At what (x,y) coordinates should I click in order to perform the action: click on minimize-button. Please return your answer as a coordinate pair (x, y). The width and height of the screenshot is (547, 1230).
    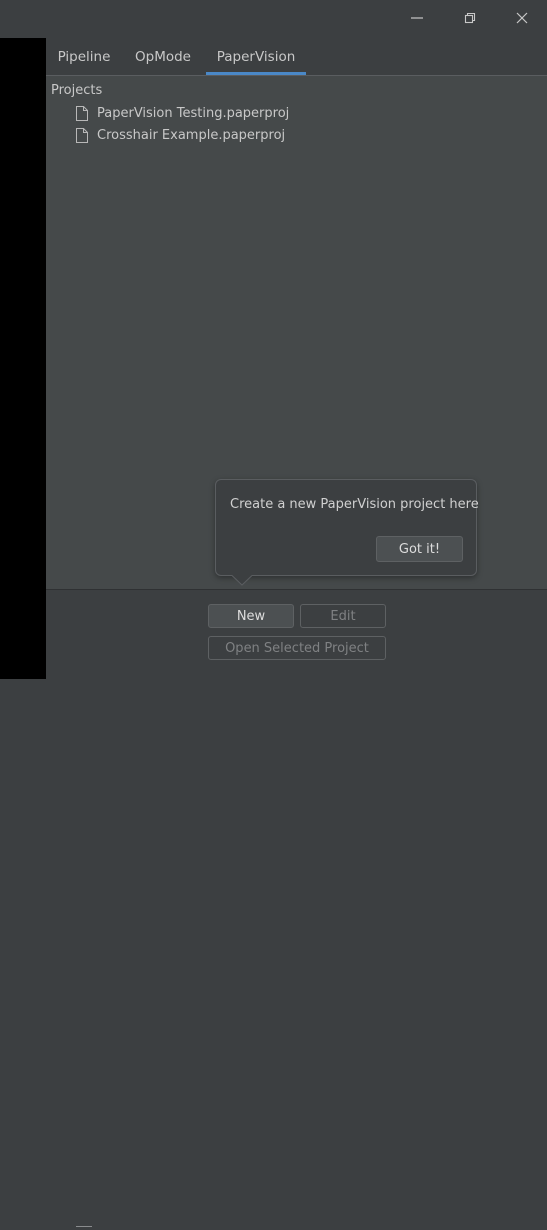
    Looking at the image, I should click on (417, 18).